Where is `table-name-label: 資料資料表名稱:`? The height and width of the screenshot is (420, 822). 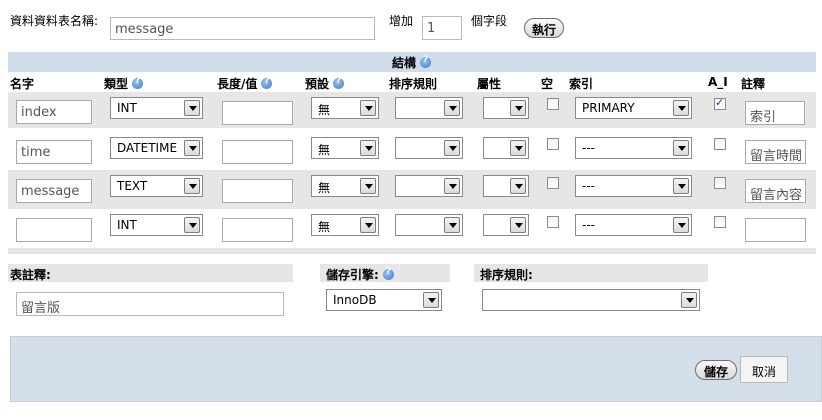
table-name-label: 資料資料表名稱: is located at coordinates (54, 21).